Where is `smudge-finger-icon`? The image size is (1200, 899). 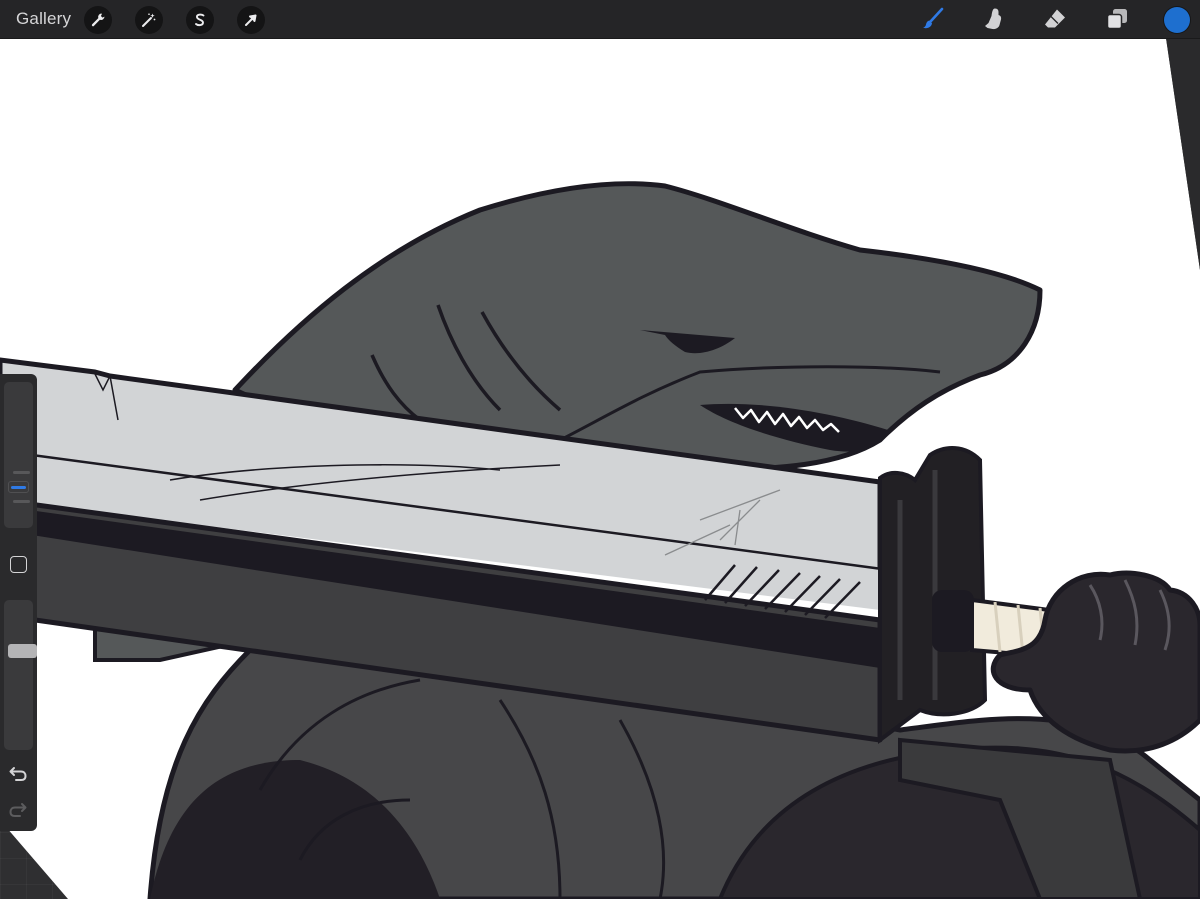
smudge-finger-icon is located at coordinates (993, 19).